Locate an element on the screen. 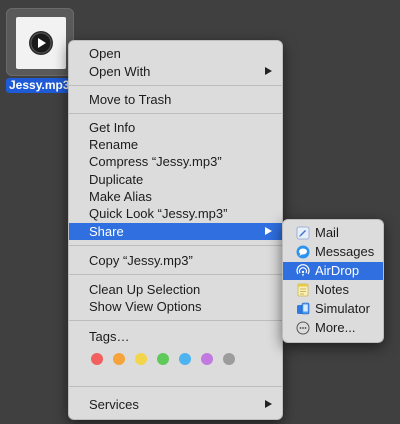 The image size is (400, 424). menu-item-move-to-trash: Move to Trash is located at coordinates (175, 99).